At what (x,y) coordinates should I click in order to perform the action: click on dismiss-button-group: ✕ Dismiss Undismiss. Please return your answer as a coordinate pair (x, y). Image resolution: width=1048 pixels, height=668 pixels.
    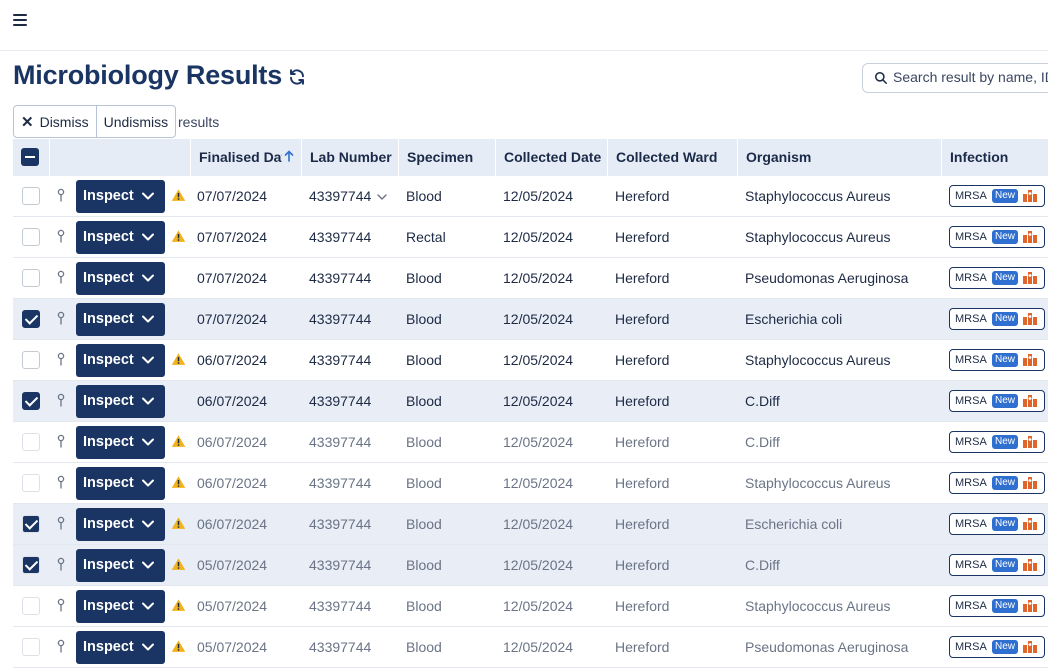
    Looking at the image, I should click on (95, 121).